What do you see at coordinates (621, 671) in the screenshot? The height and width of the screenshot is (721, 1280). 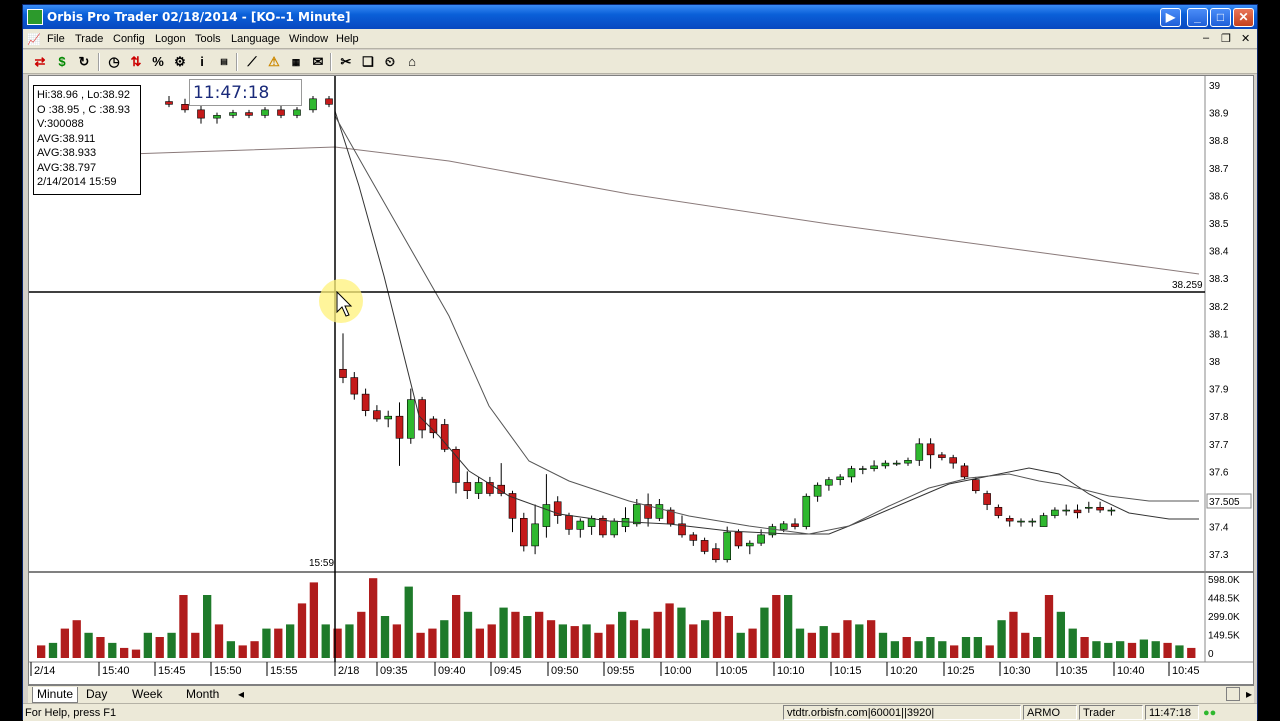 I see `time-tick-label: 09:55` at bounding box center [621, 671].